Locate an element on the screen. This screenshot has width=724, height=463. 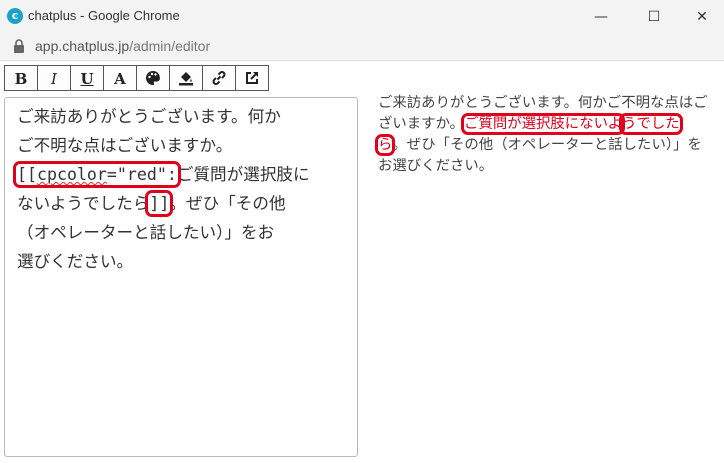
preview-text-after: 。ぜひ「その他（オペレーターと話したい）」をお選びください。 is located at coordinates (540, 155).